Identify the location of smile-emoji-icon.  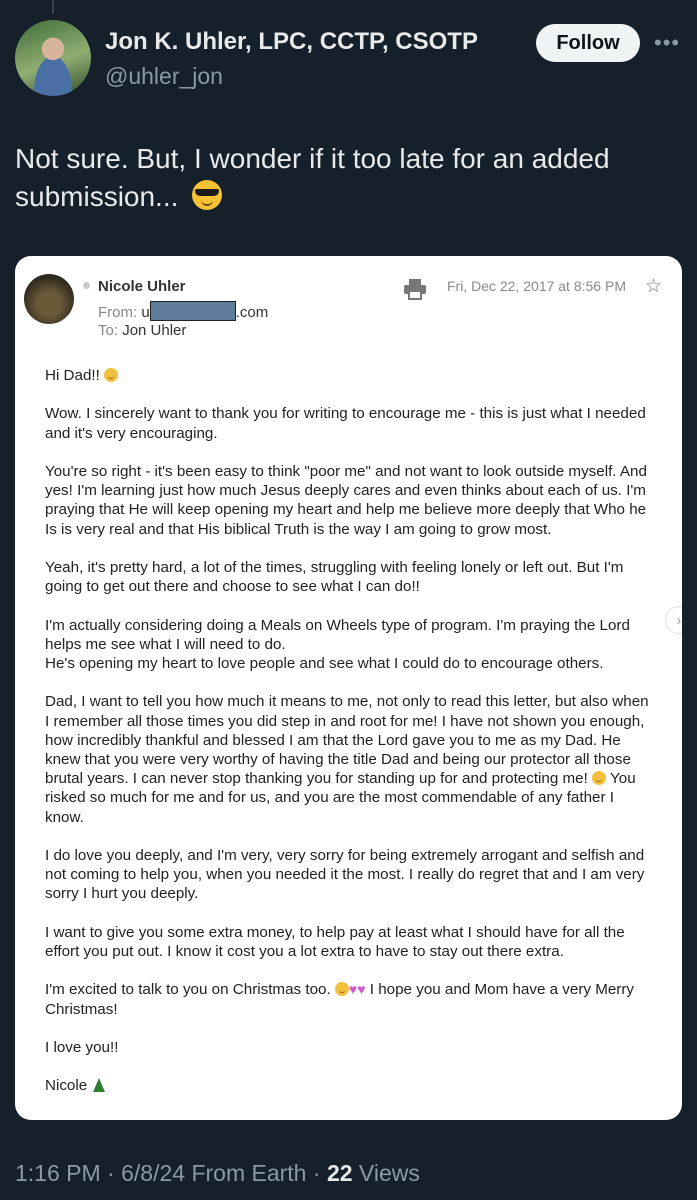
(111, 375).